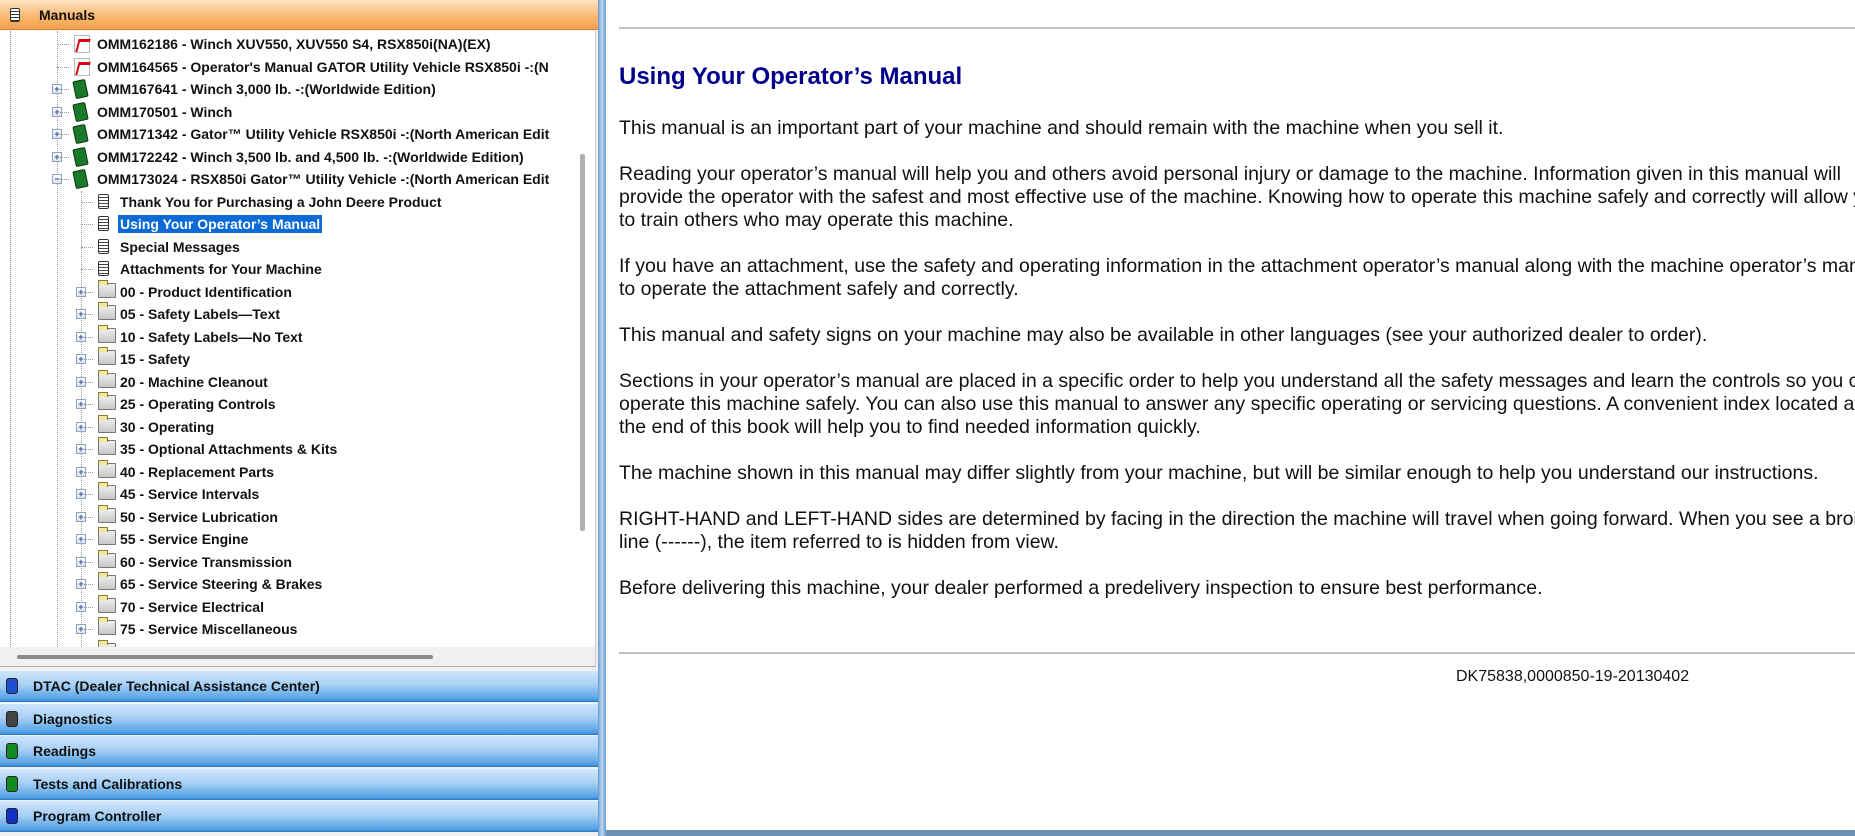 The height and width of the screenshot is (836, 1855). I want to click on nav-program-controller: Program Controller, so click(299, 816).